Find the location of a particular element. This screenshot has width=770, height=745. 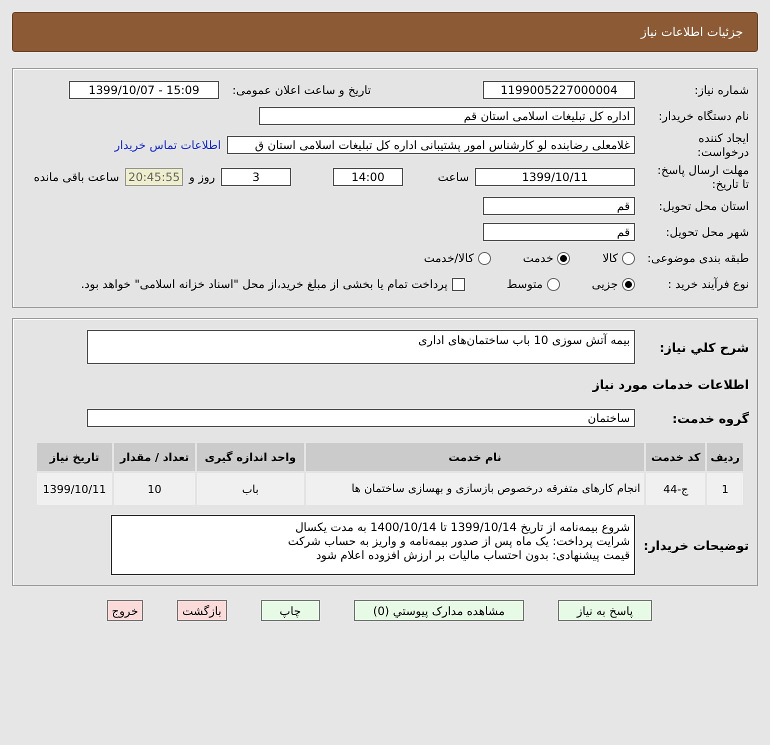

field-label: نوع فرآیند خرید : is located at coordinates (707, 284).